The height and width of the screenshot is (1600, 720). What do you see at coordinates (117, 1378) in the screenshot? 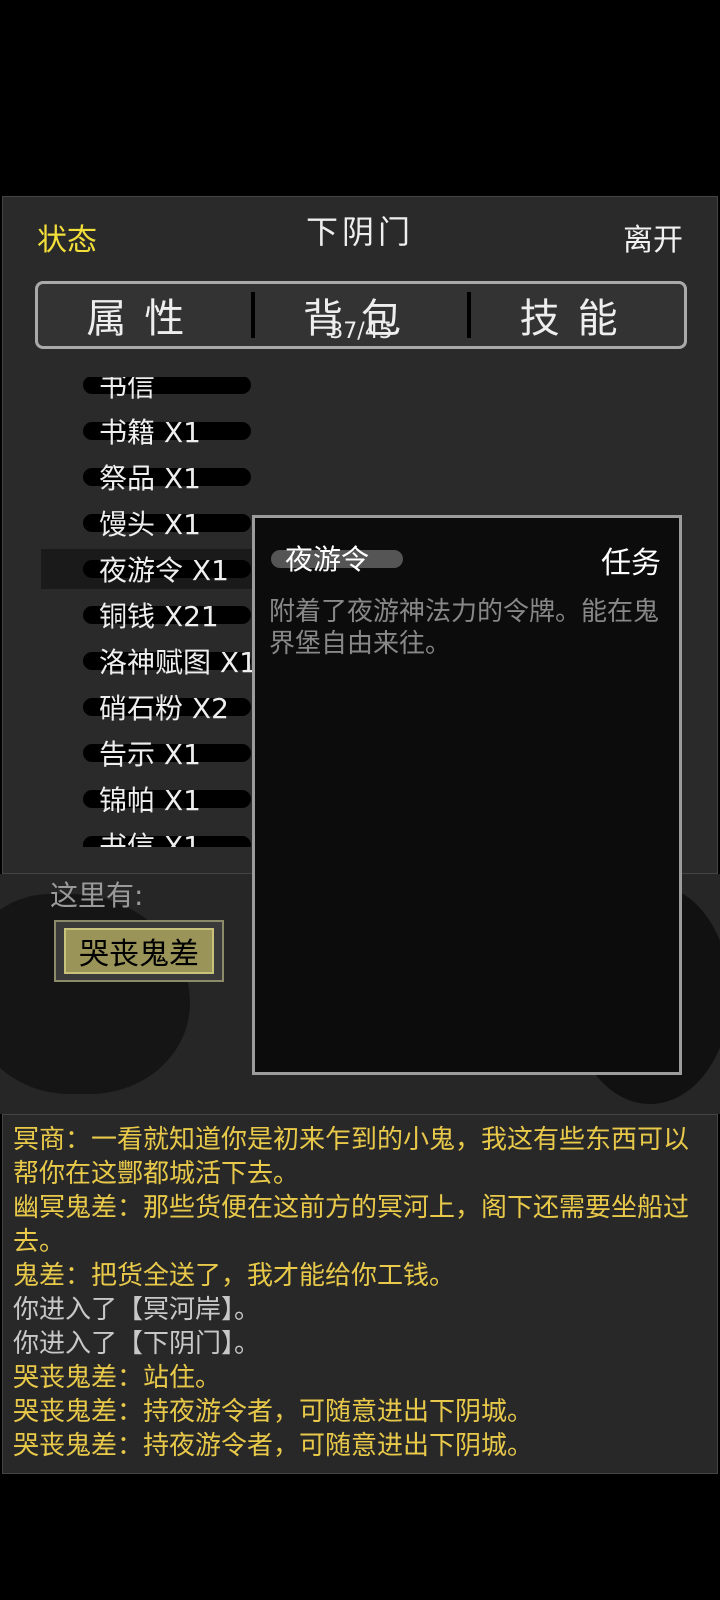
I see `log-line: 哭丧鬼差：站住。` at bounding box center [117, 1378].